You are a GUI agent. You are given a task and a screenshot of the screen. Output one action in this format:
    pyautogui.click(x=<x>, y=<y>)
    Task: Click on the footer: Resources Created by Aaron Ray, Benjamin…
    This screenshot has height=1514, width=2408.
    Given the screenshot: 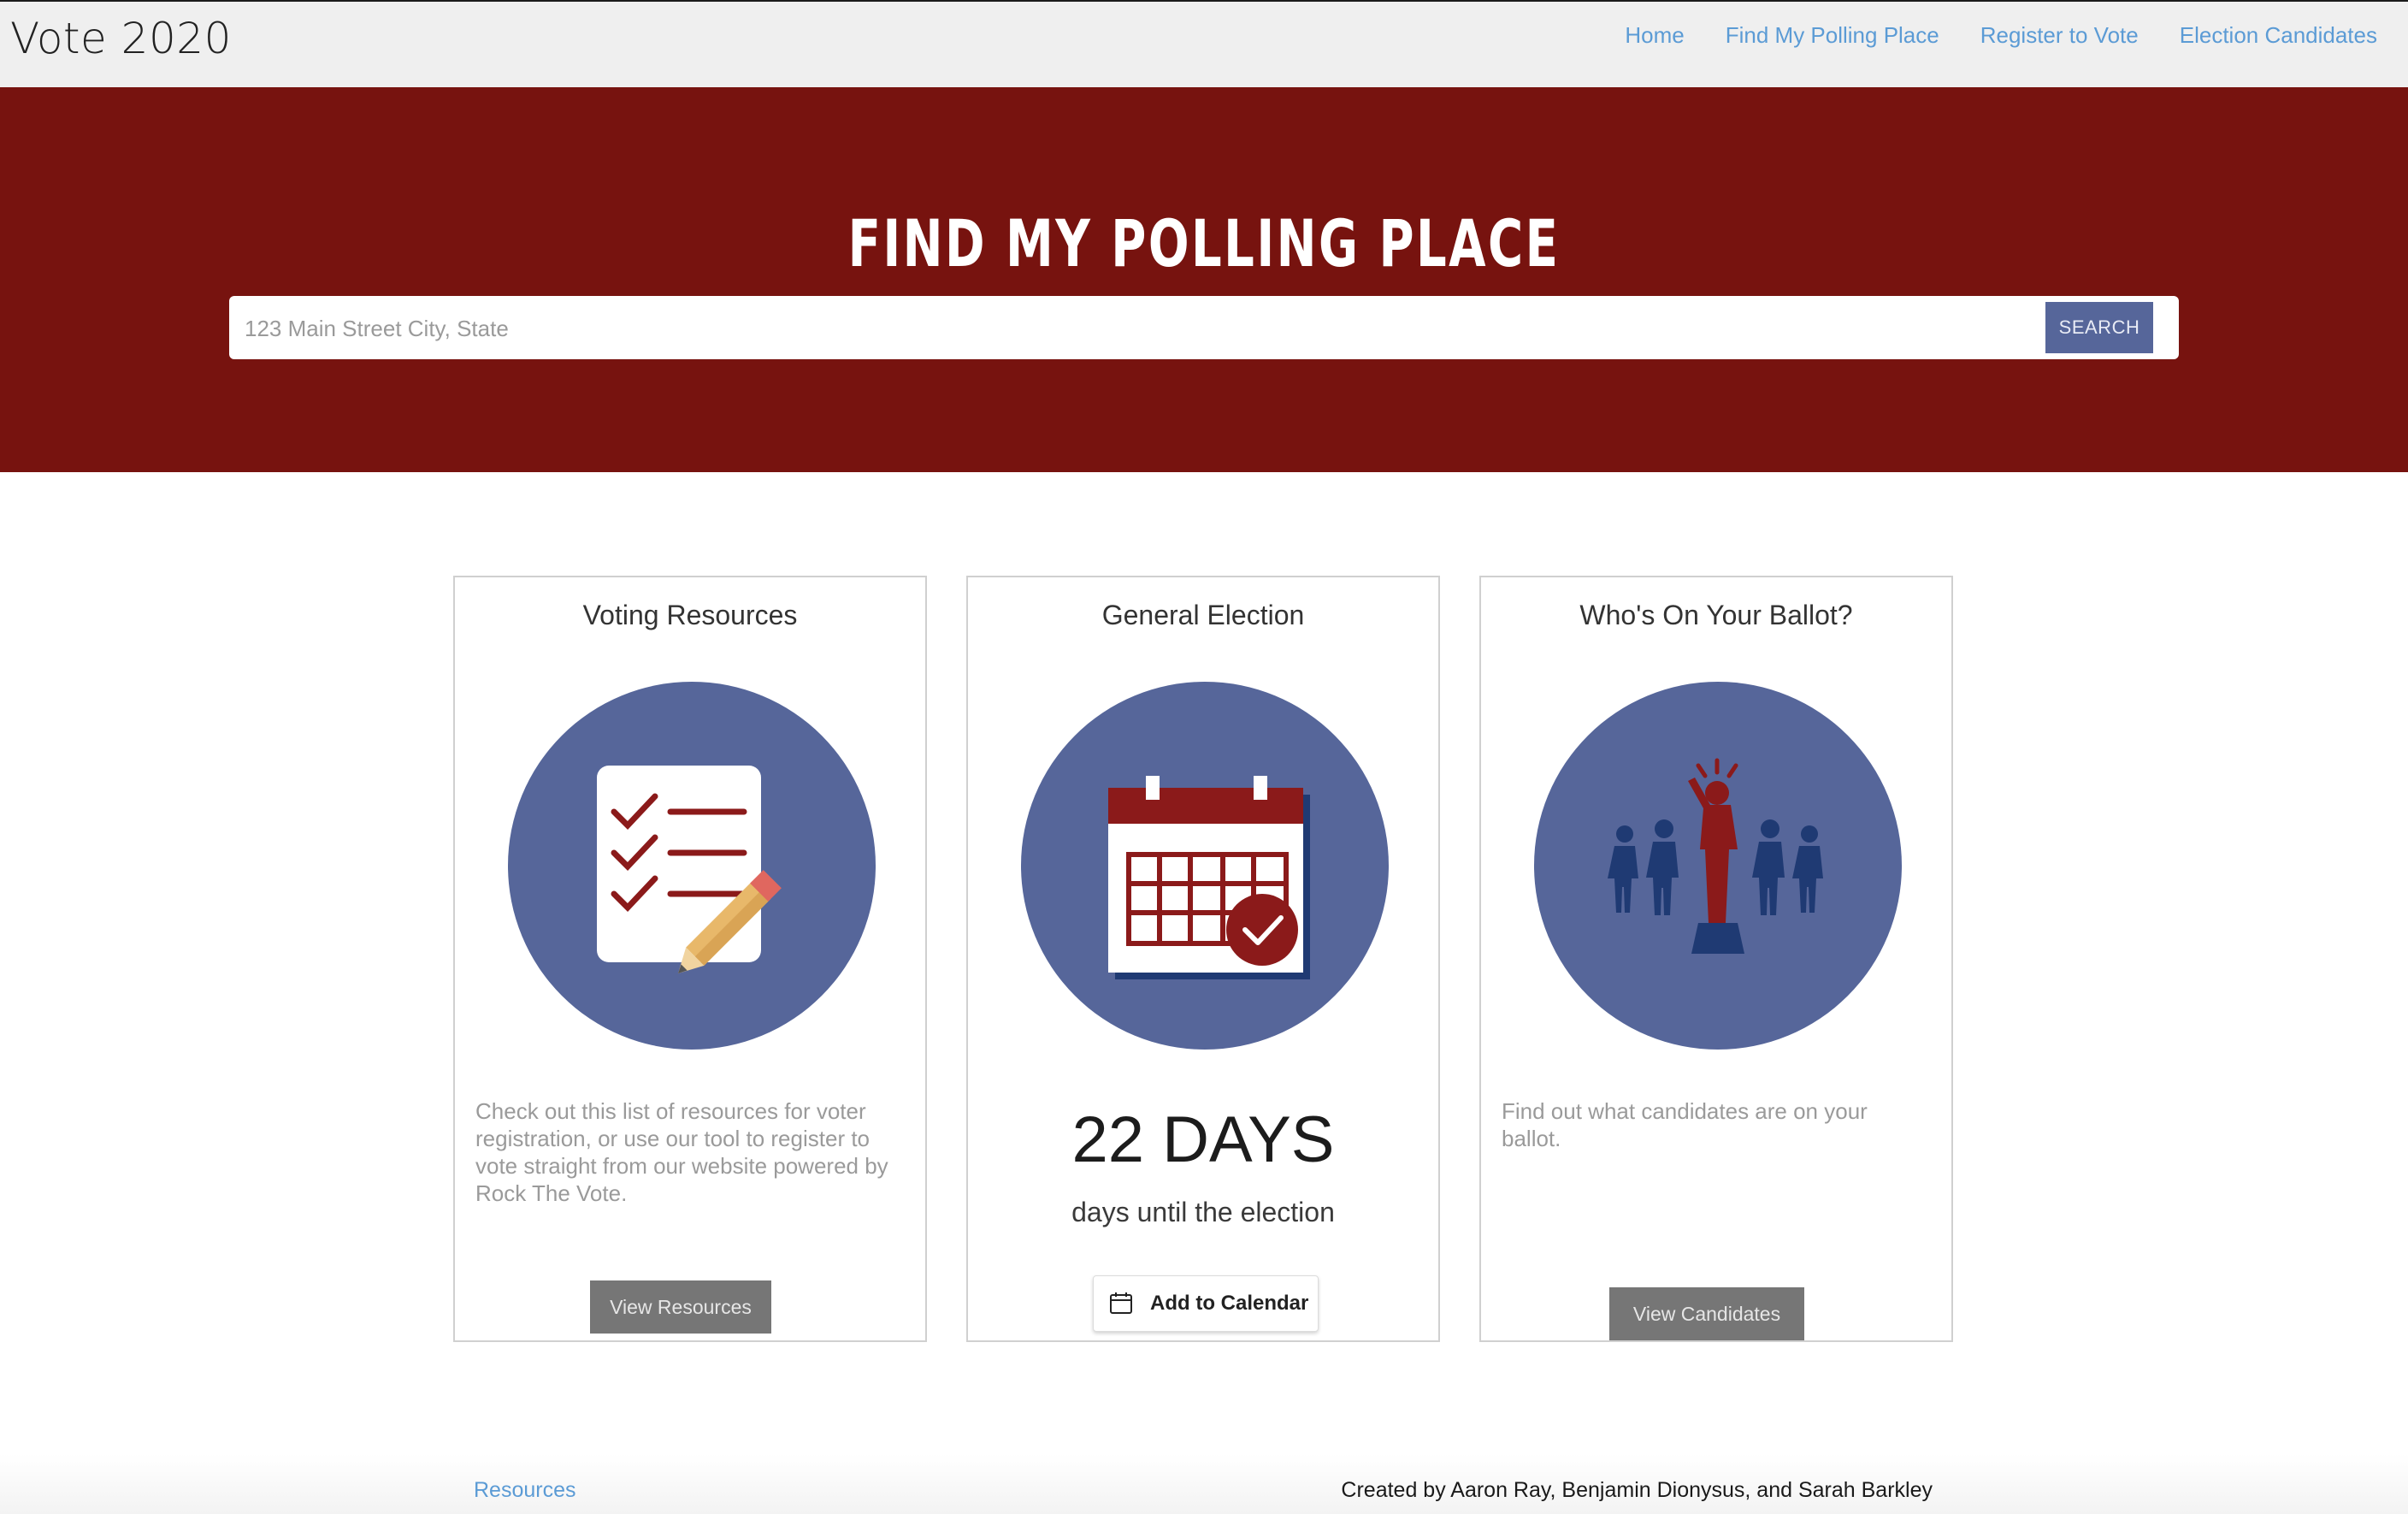 What is the action you would take?
    pyautogui.click(x=1204, y=1484)
    